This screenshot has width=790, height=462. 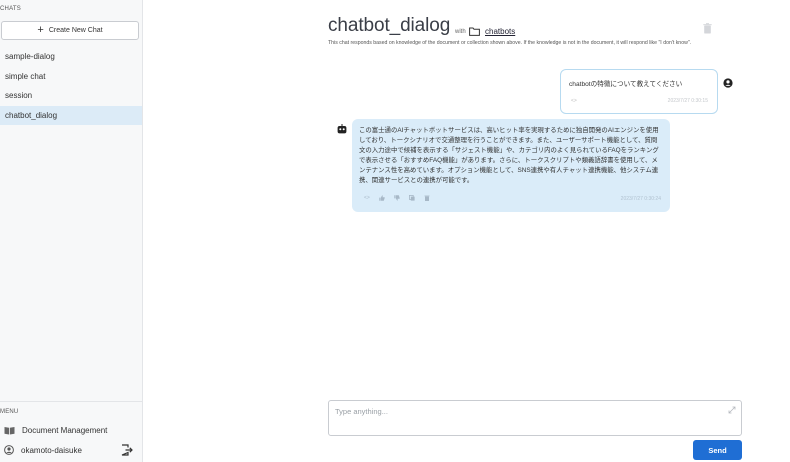 I want to click on sidebar-item-simple-chat: simple chat, so click(x=71, y=77).